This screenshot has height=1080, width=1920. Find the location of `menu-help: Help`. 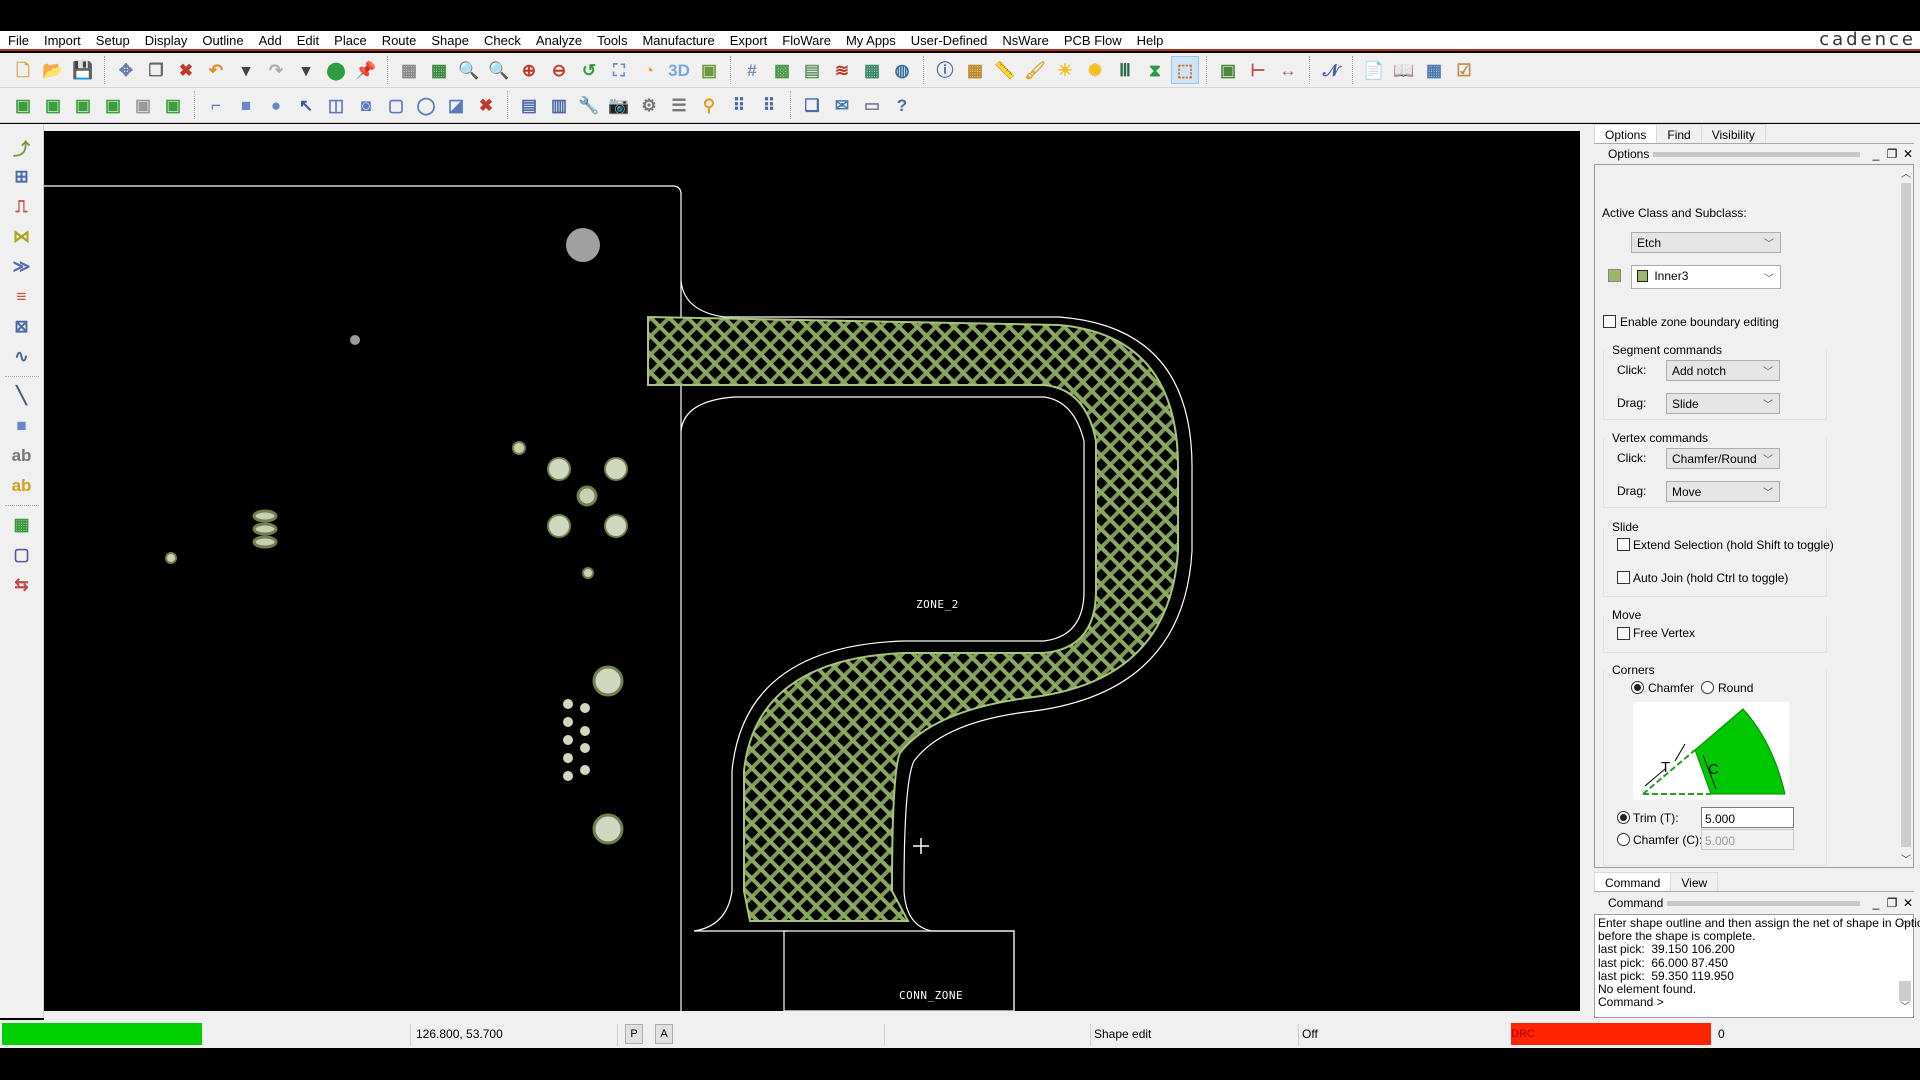

menu-help: Help is located at coordinates (1150, 40).